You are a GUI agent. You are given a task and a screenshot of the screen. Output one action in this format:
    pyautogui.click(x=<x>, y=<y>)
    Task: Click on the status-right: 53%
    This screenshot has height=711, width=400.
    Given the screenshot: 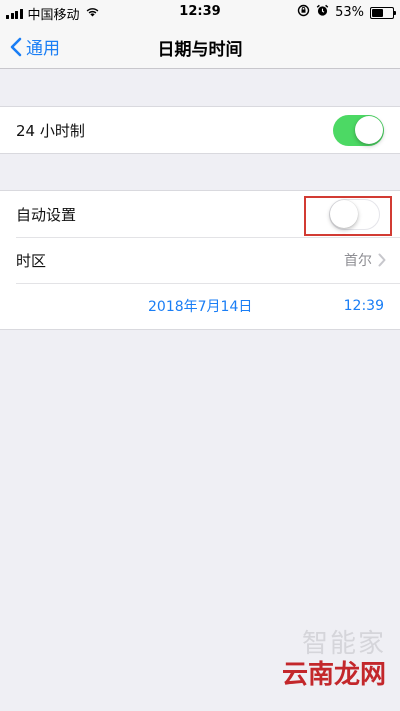 What is the action you would take?
    pyautogui.click(x=346, y=12)
    